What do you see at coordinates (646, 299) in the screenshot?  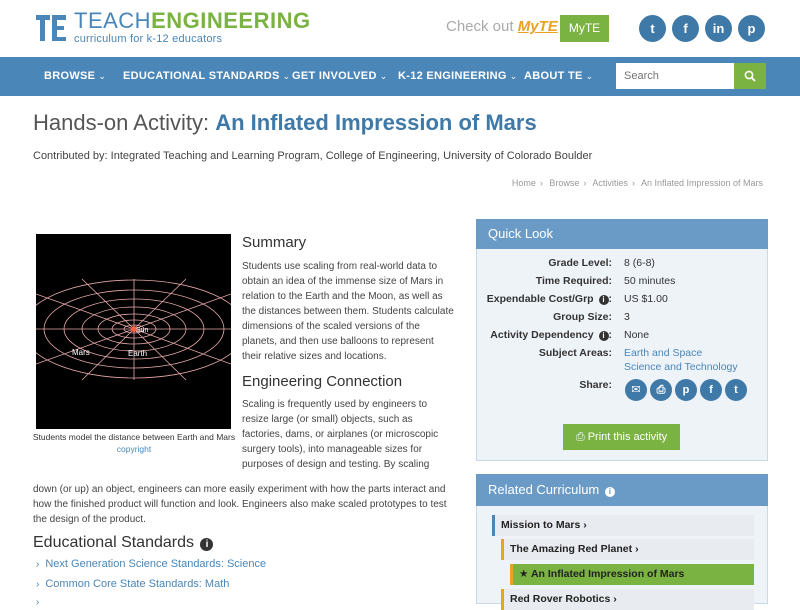 I see `expendable-cost-value: US $1.00` at bounding box center [646, 299].